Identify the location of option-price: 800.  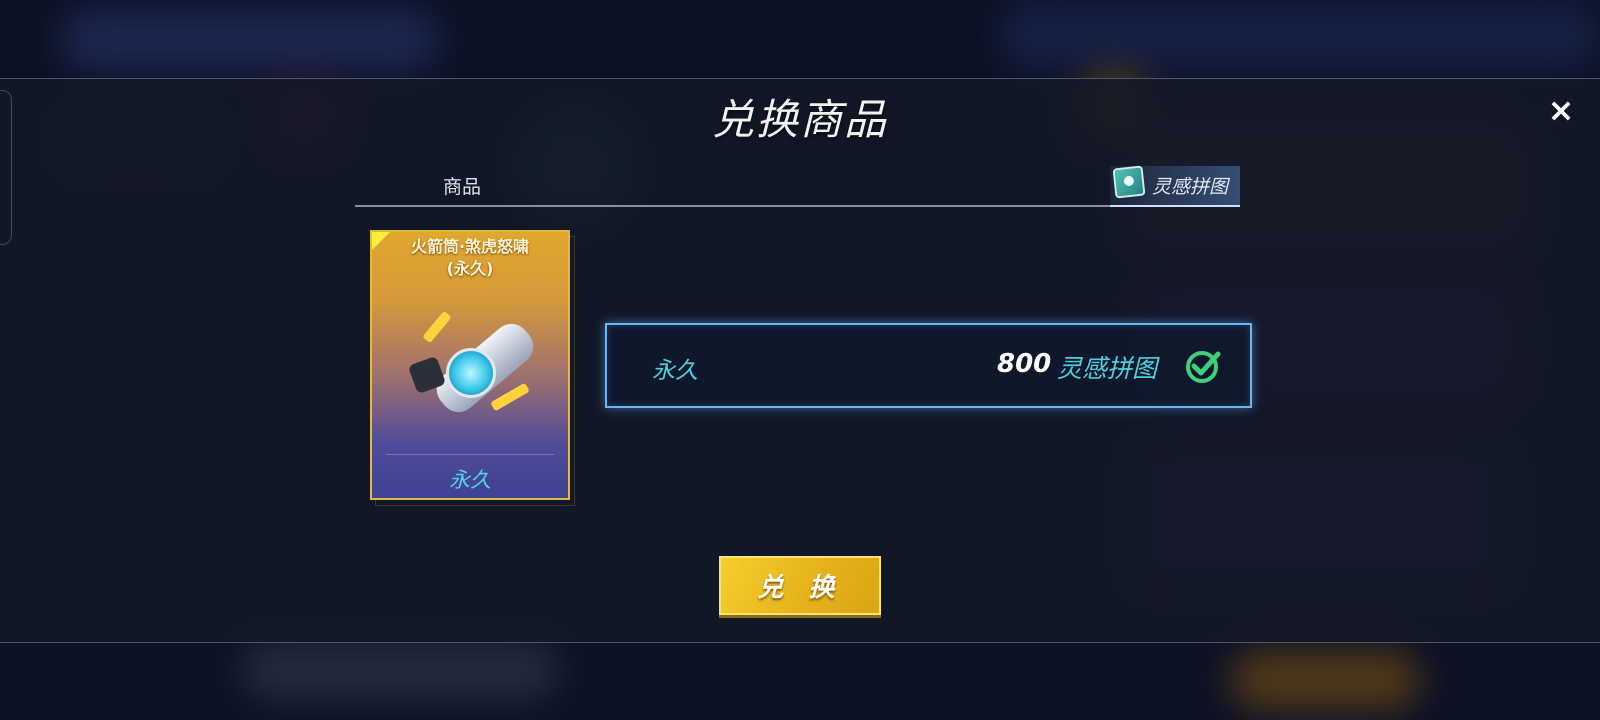
(1024, 364).